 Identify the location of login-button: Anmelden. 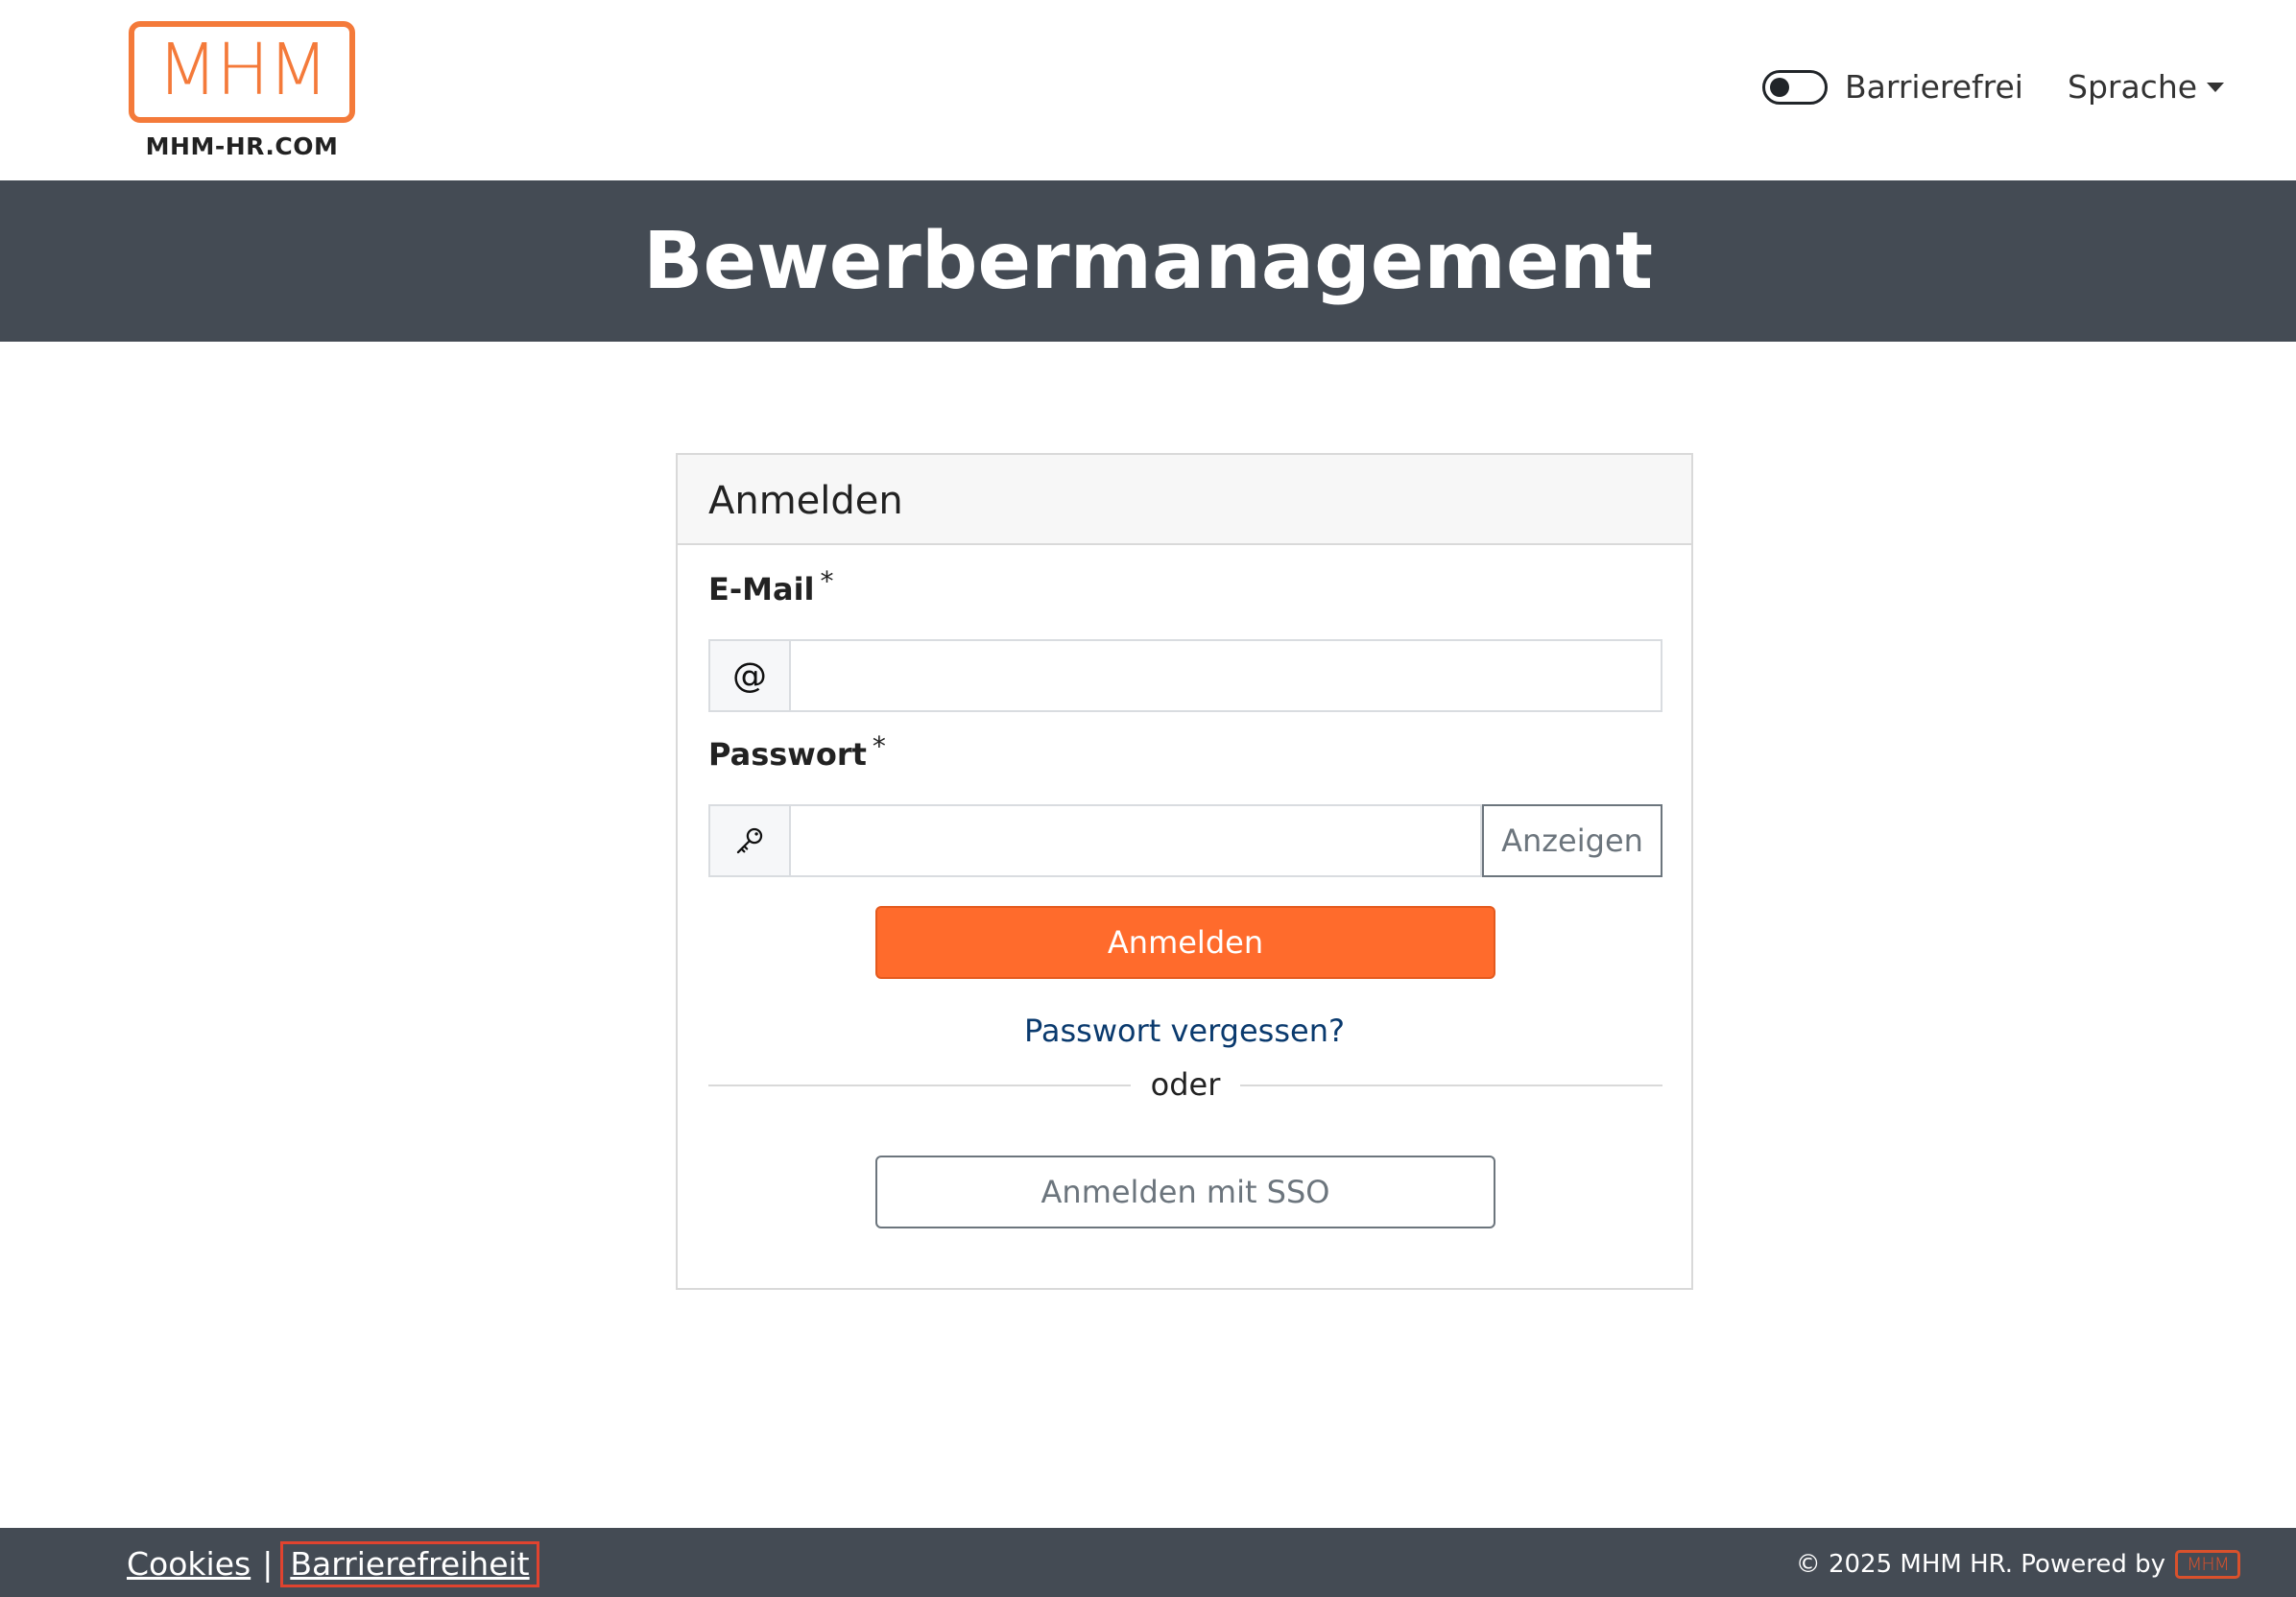
(1185, 942).